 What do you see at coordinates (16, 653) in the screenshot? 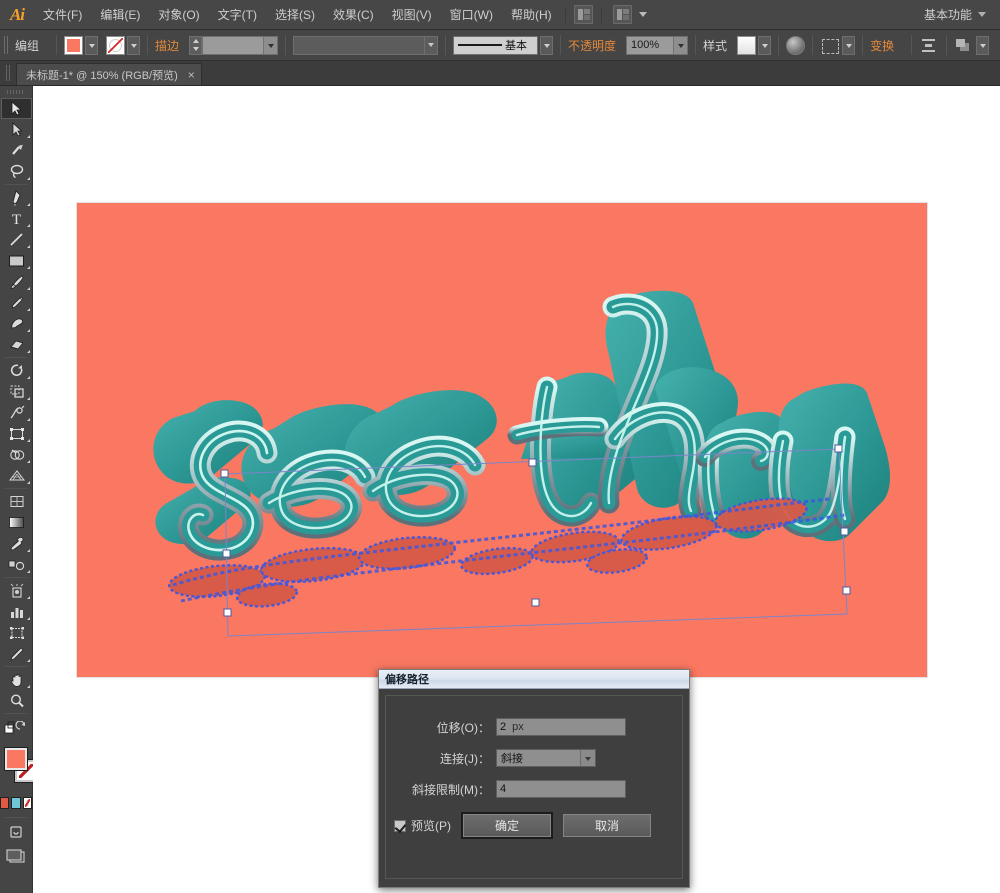
I see `slice-tool` at bounding box center [16, 653].